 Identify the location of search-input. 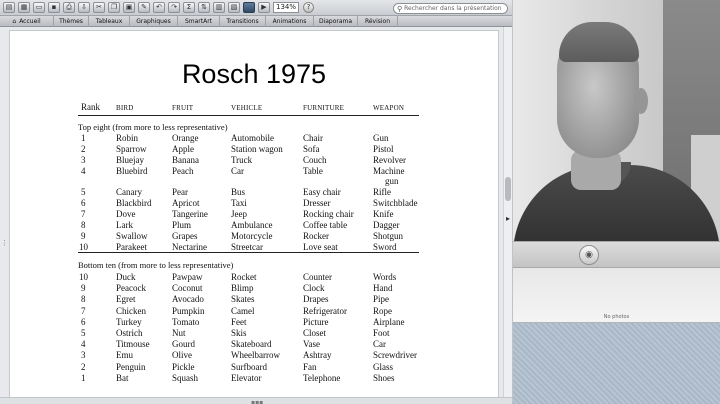
(454, 8).